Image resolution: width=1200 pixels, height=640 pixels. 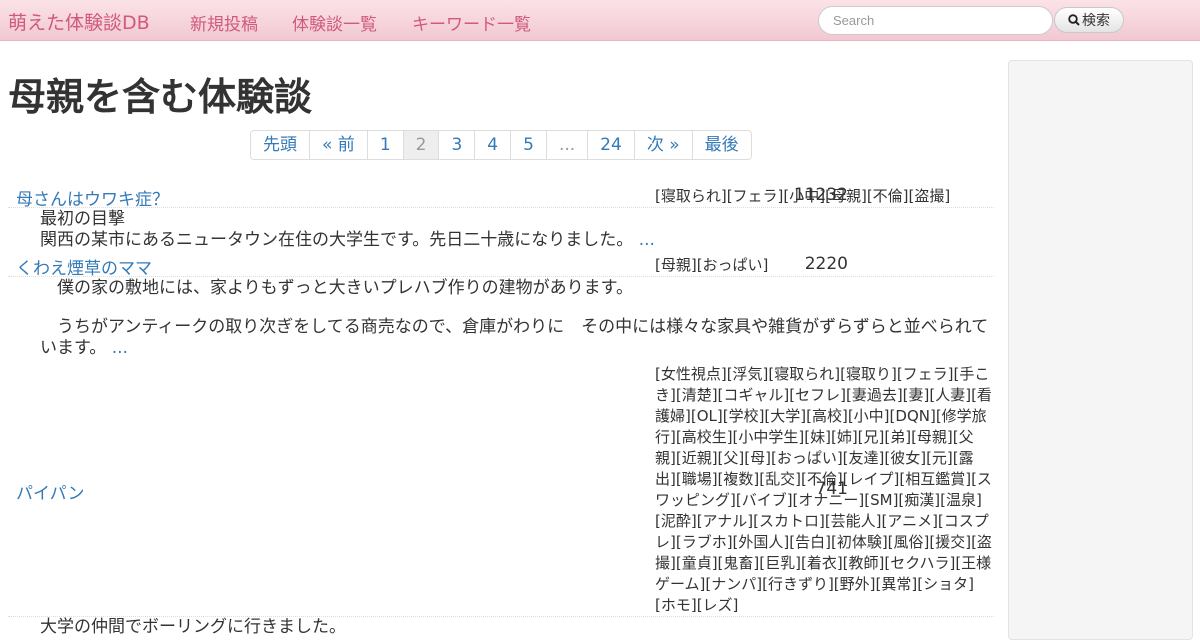 What do you see at coordinates (1100, 350) in the screenshot?
I see `sidebar` at bounding box center [1100, 350].